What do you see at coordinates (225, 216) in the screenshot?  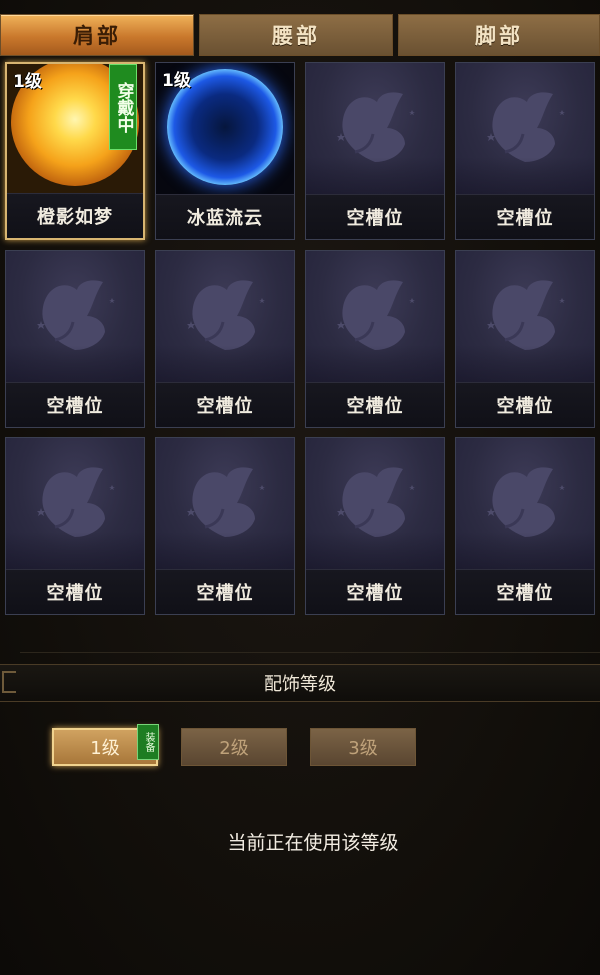 I see `slot-name: 冰蓝流云` at bounding box center [225, 216].